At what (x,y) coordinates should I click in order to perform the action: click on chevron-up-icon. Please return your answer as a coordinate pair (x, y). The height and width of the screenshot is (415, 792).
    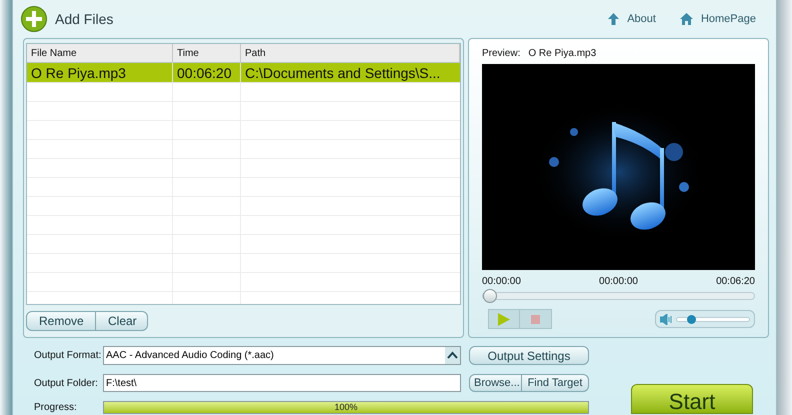
    Looking at the image, I should click on (452, 355).